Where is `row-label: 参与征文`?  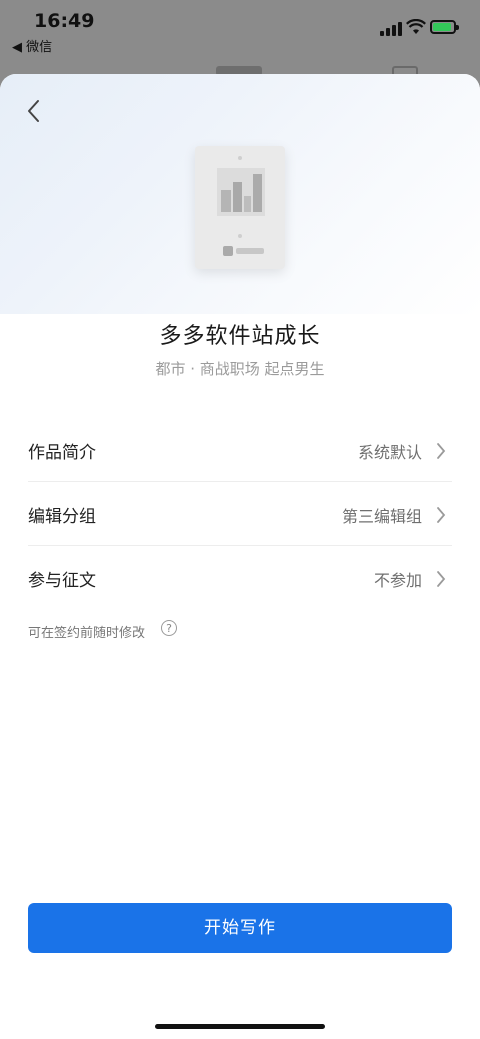
row-label: 参与征文 is located at coordinates (62, 581).